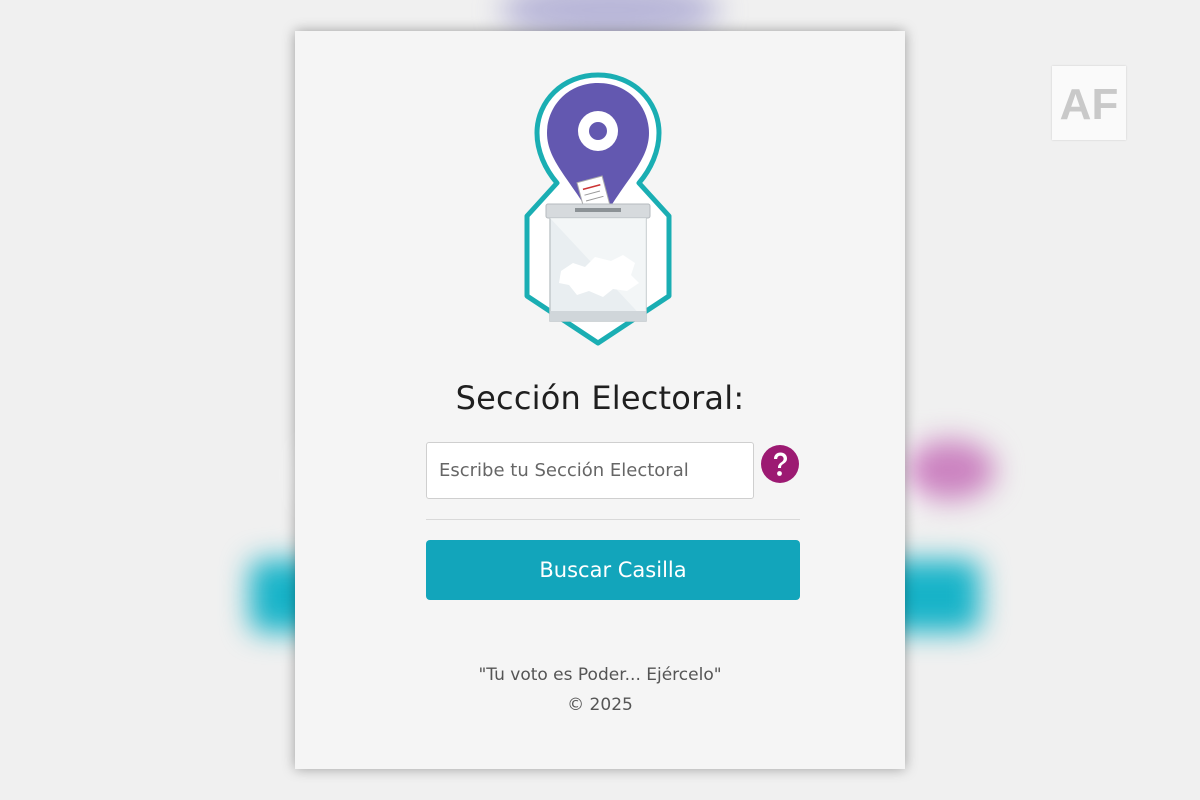 This screenshot has height=800, width=1200. I want to click on divider, so click(613, 519).